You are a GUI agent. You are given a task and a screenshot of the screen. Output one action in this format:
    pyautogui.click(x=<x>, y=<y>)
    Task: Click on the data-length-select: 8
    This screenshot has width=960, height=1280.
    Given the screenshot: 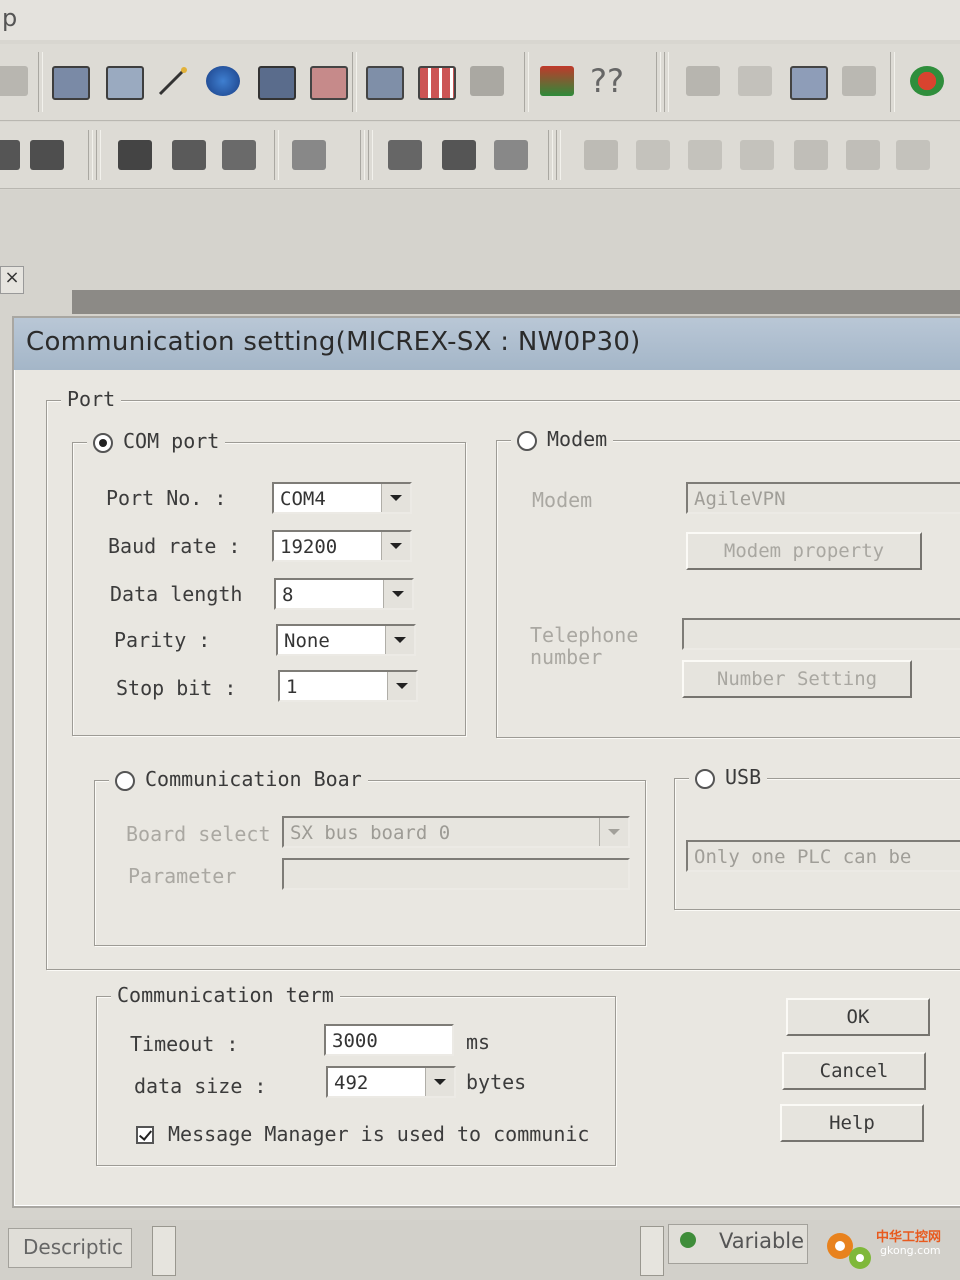 What is the action you would take?
    pyautogui.click(x=344, y=594)
    